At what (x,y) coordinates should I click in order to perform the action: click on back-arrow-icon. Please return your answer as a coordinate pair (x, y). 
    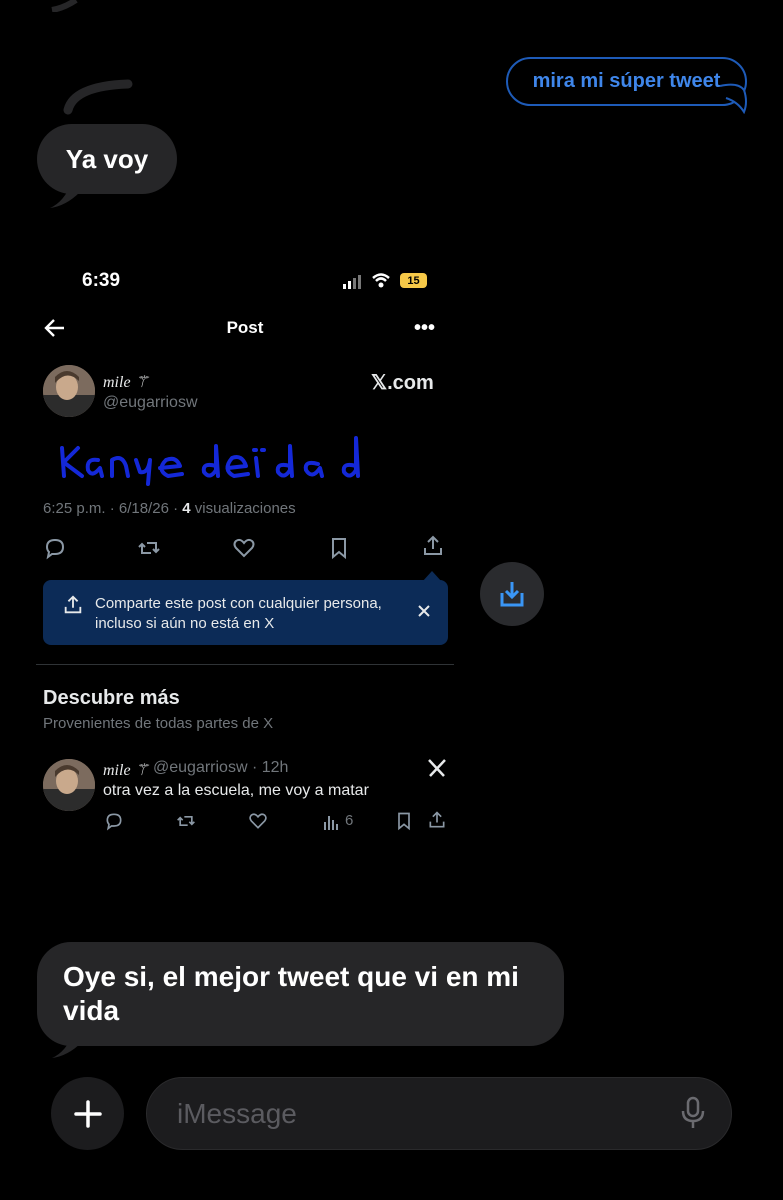
    Looking at the image, I should click on (55, 328).